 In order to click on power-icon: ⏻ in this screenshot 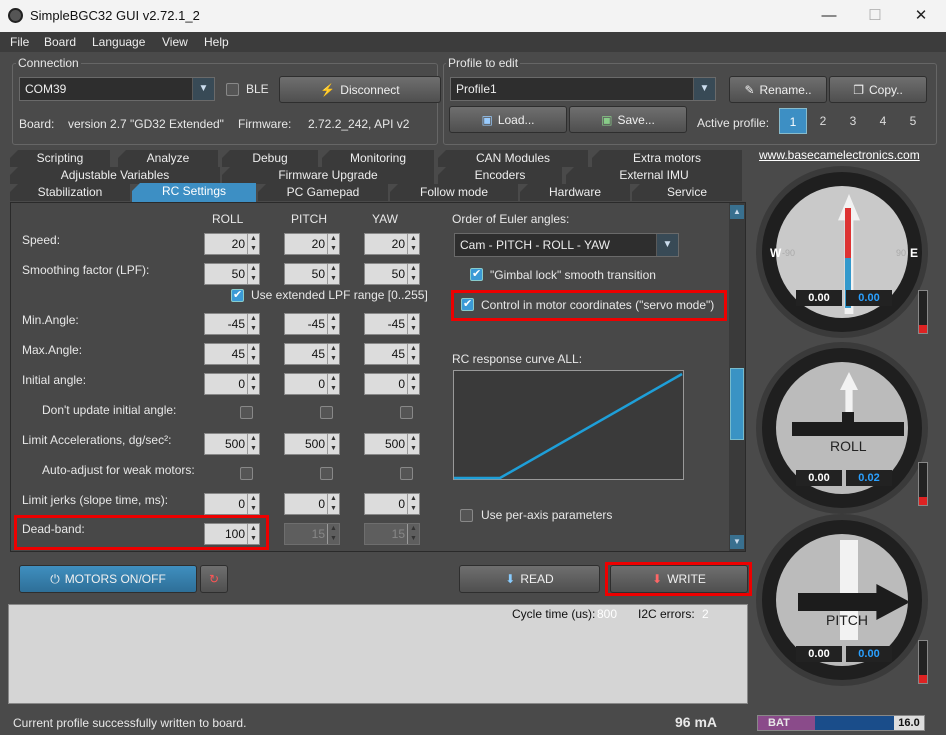, I will do `click(55, 578)`.